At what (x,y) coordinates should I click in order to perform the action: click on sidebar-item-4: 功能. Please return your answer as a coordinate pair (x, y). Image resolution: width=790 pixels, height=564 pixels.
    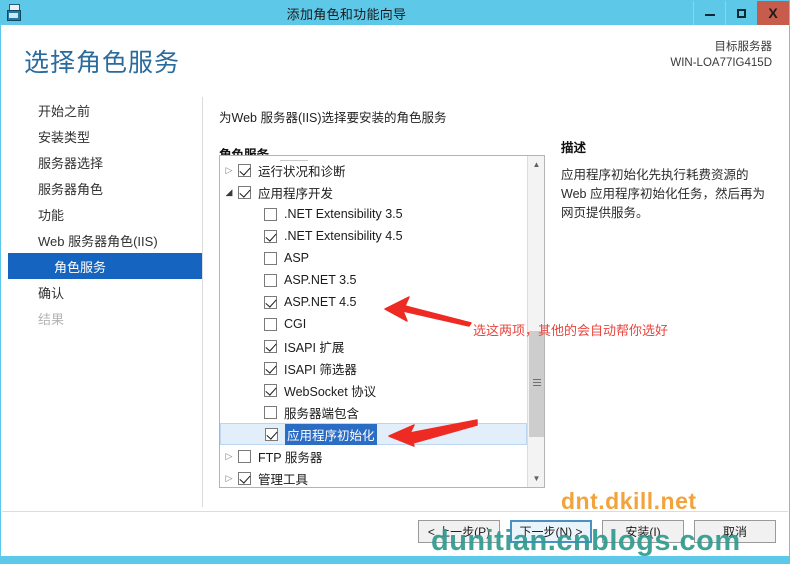
    Looking at the image, I should click on (102, 214).